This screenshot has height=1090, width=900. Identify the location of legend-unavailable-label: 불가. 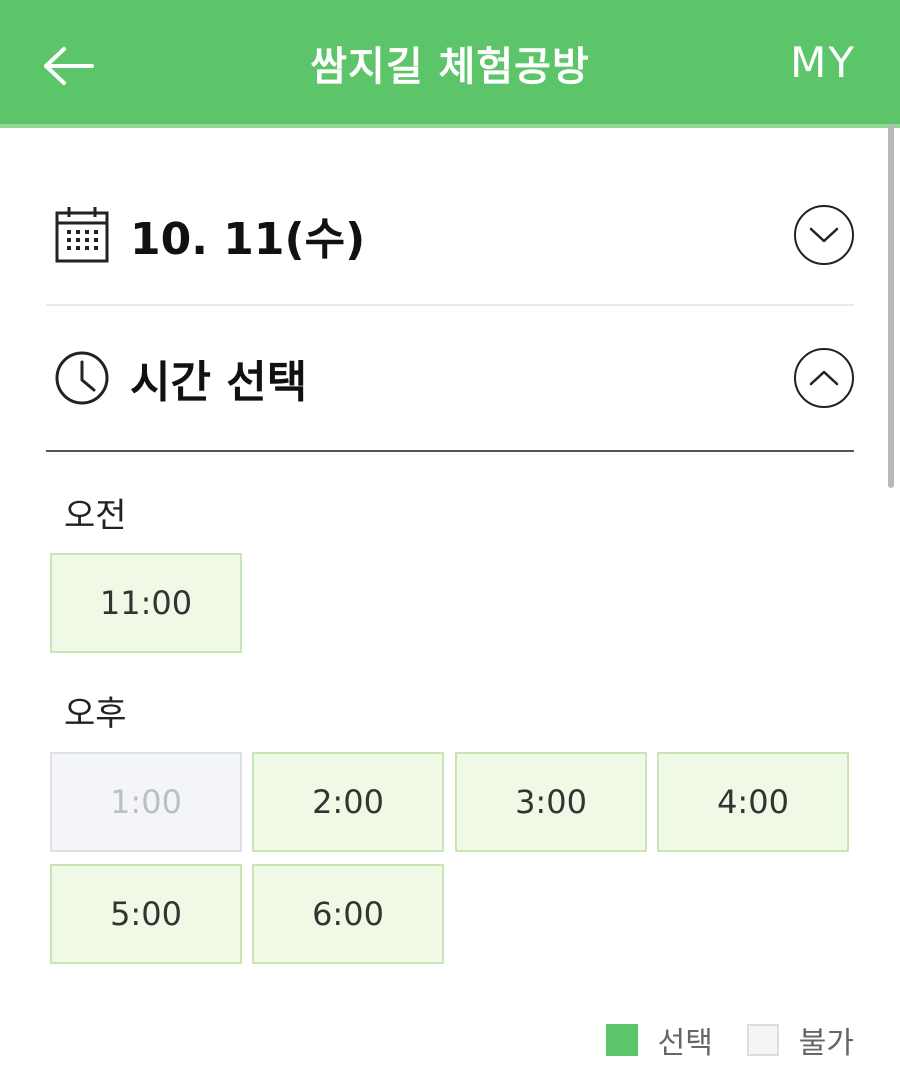
(826, 1043).